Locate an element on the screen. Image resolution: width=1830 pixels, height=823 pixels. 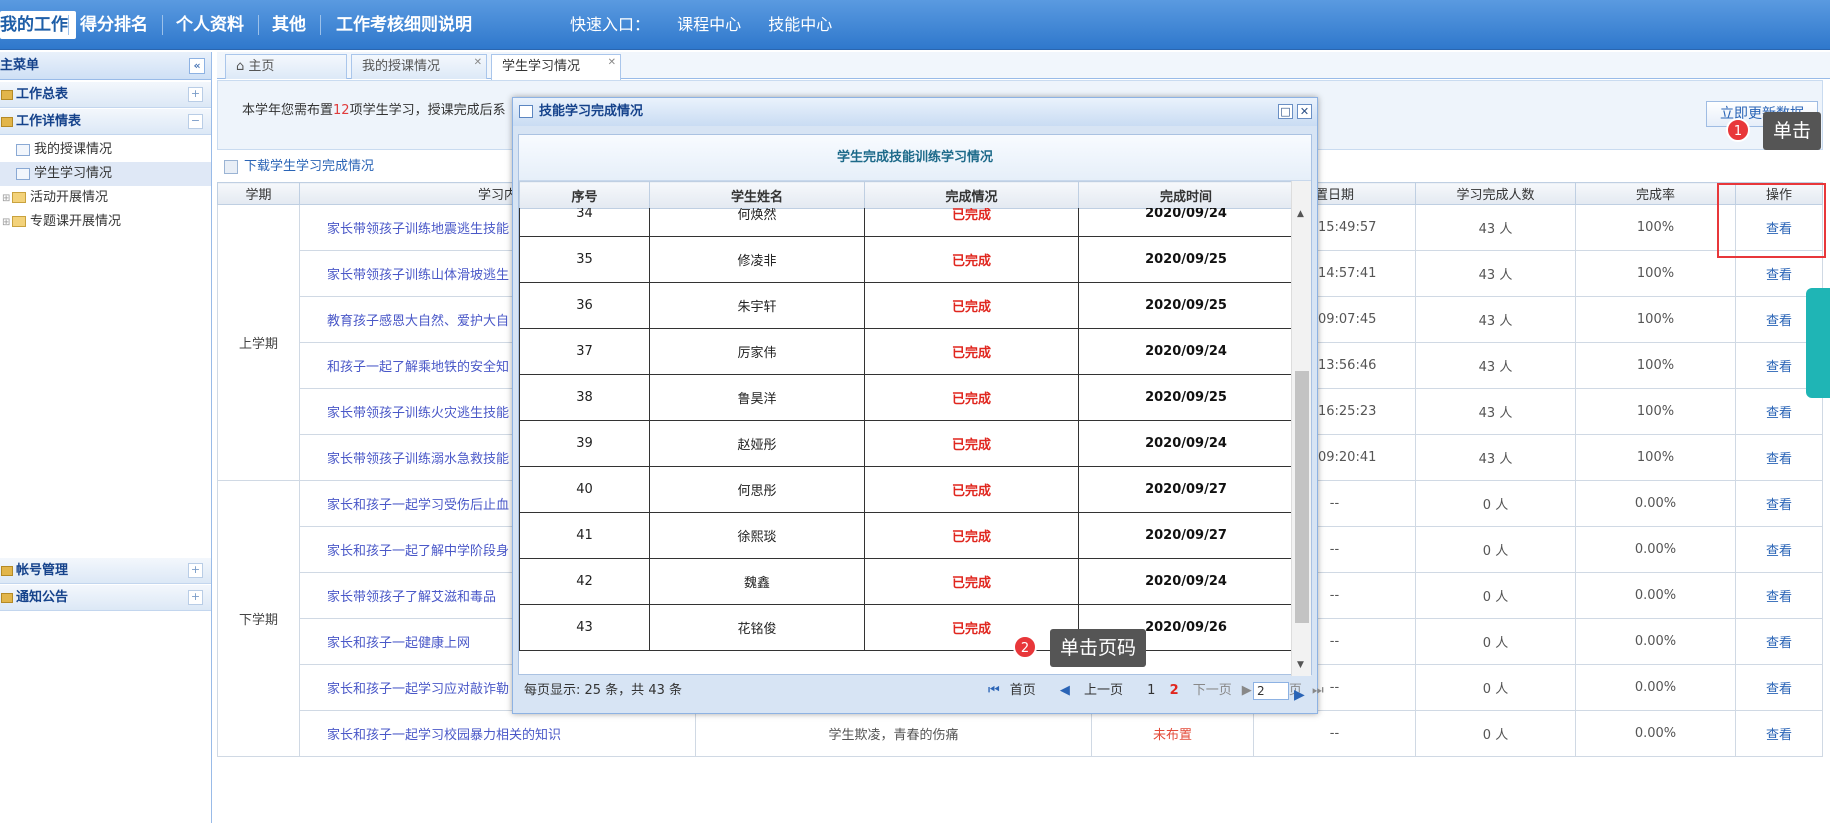
sidebar-item-special-courses: ⊞ 专题课开展情况 is located at coordinates (105, 222).